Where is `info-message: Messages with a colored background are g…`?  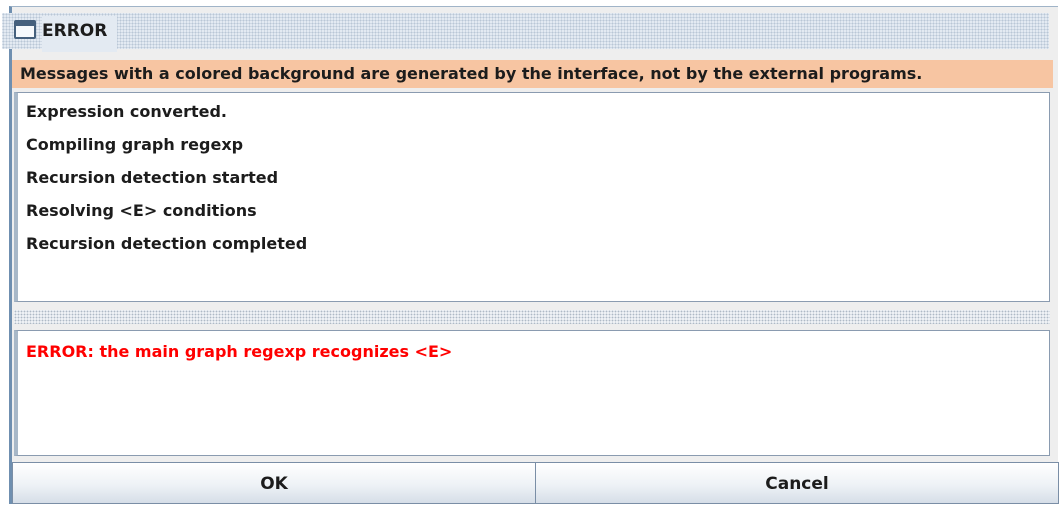 info-message: Messages with a colored background are g… is located at coordinates (532, 74).